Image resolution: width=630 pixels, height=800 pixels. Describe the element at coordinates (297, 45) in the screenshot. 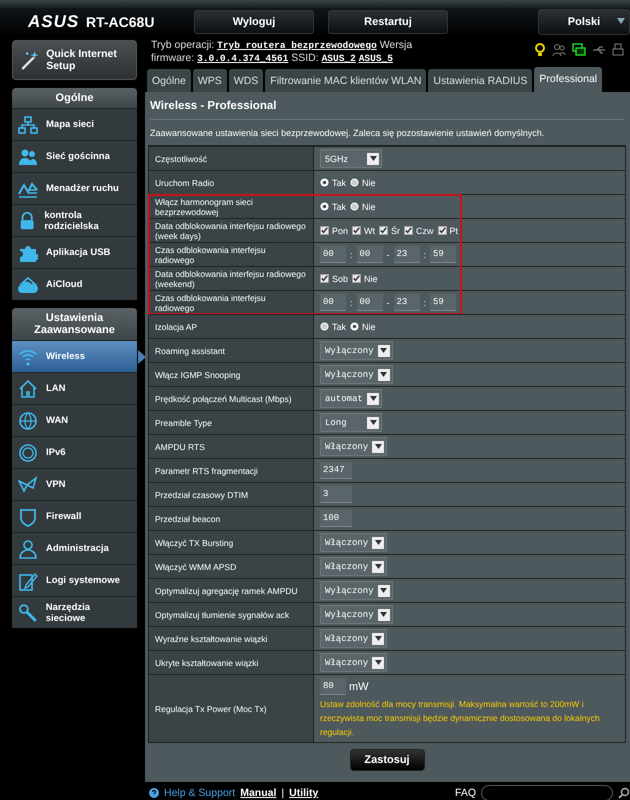

I see `mode-link: Tryb routera bezprzewodowego` at that location.